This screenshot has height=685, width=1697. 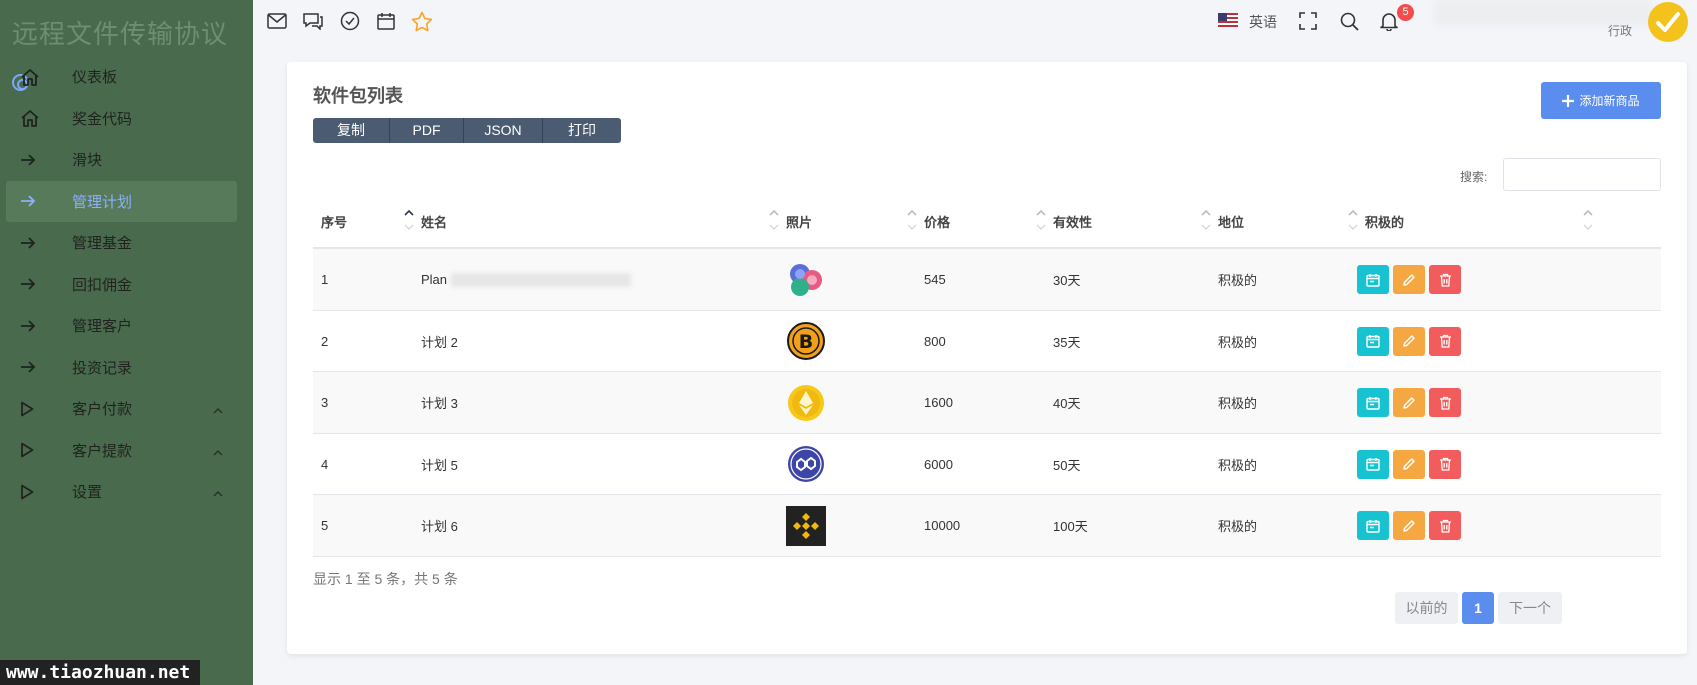 What do you see at coordinates (325, 464) in the screenshot?
I see `row-id: 4` at bounding box center [325, 464].